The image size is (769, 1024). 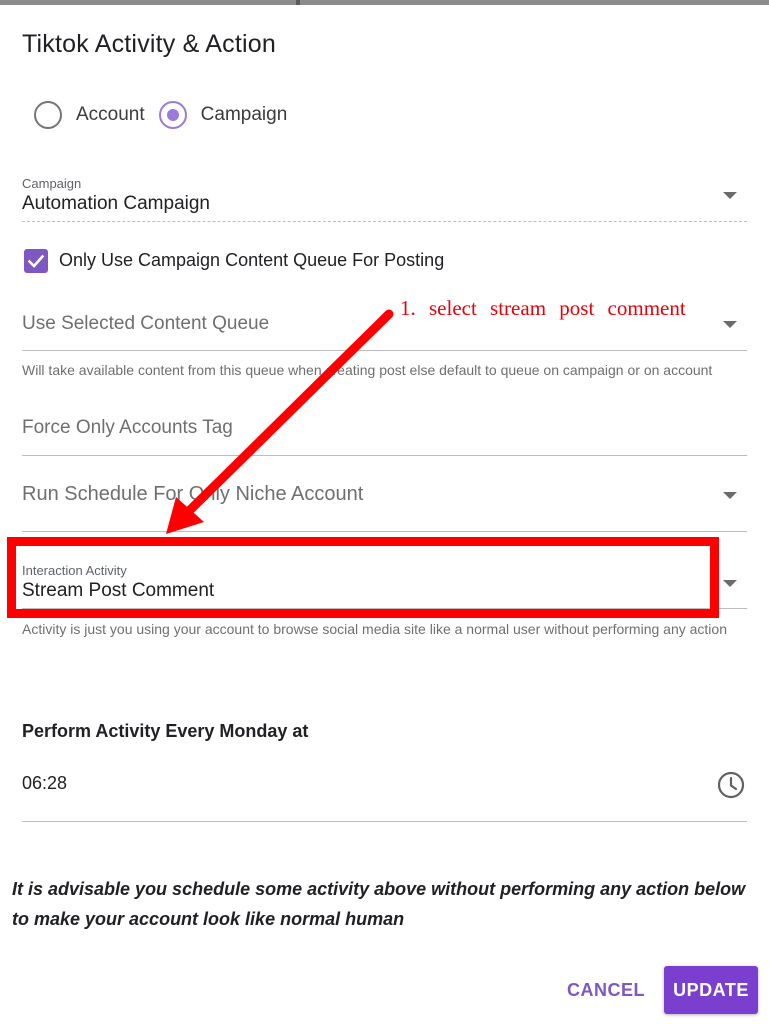 I want to click on schedule-time-input: 06:28, so click(x=44, y=783).